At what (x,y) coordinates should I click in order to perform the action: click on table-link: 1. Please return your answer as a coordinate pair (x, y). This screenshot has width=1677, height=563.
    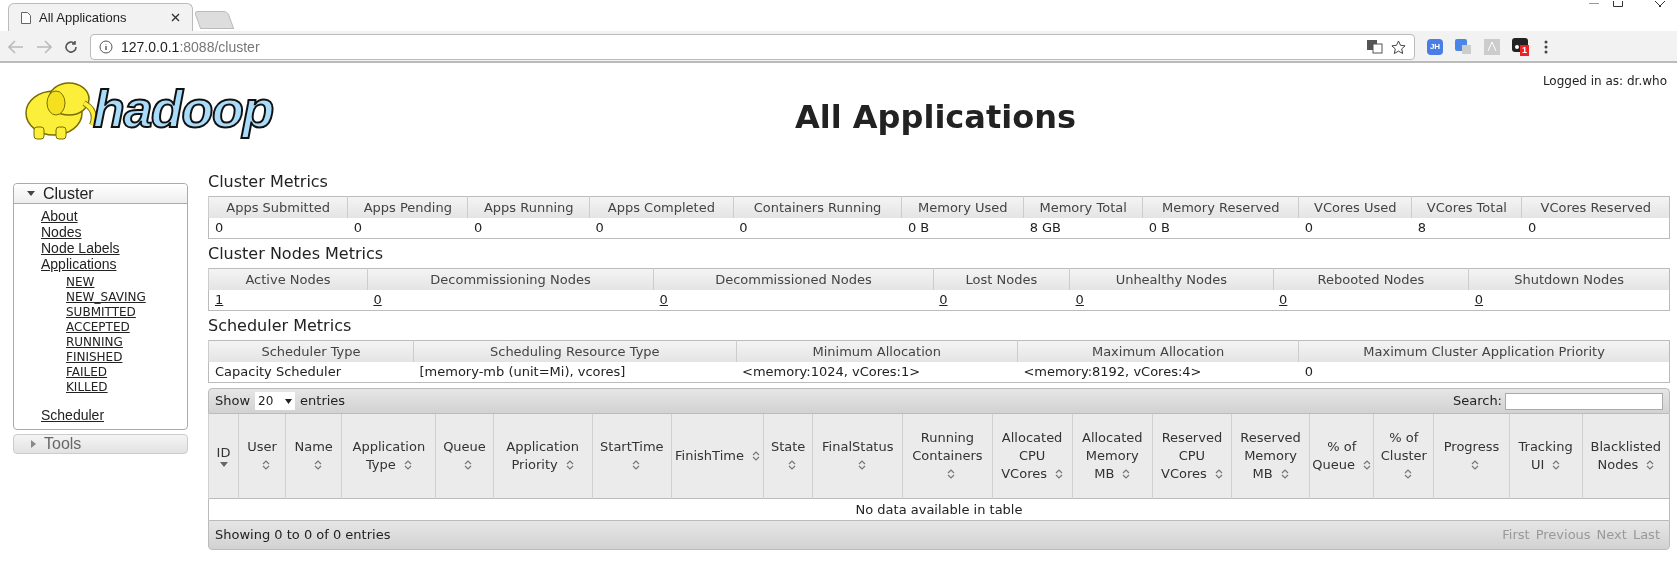
    Looking at the image, I should click on (288, 300).